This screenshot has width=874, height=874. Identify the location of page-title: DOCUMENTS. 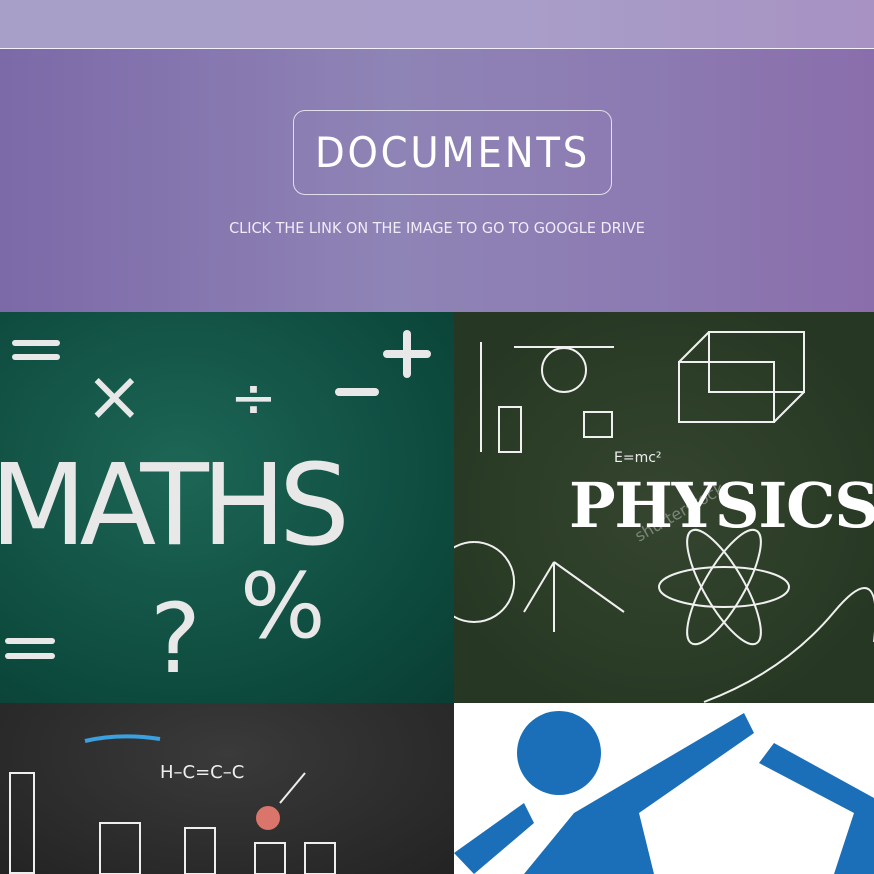
(452, 152).